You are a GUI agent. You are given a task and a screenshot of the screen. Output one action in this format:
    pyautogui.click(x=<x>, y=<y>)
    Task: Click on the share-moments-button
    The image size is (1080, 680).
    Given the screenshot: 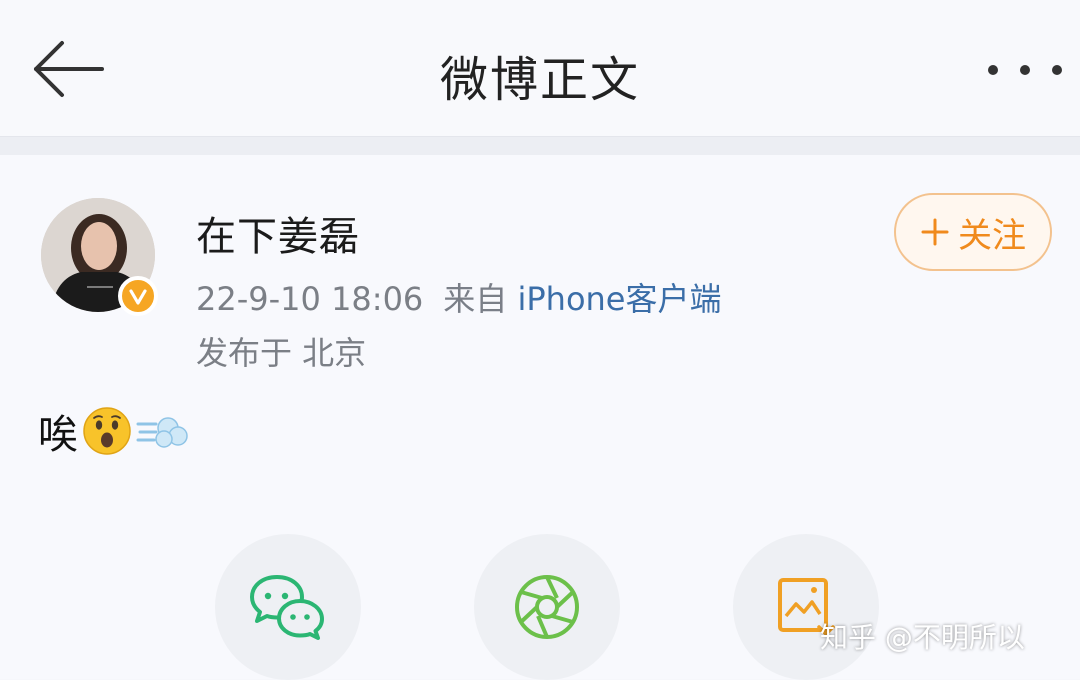 What is the action you would take?
    pyautogui.click(x=547, y=607)
    